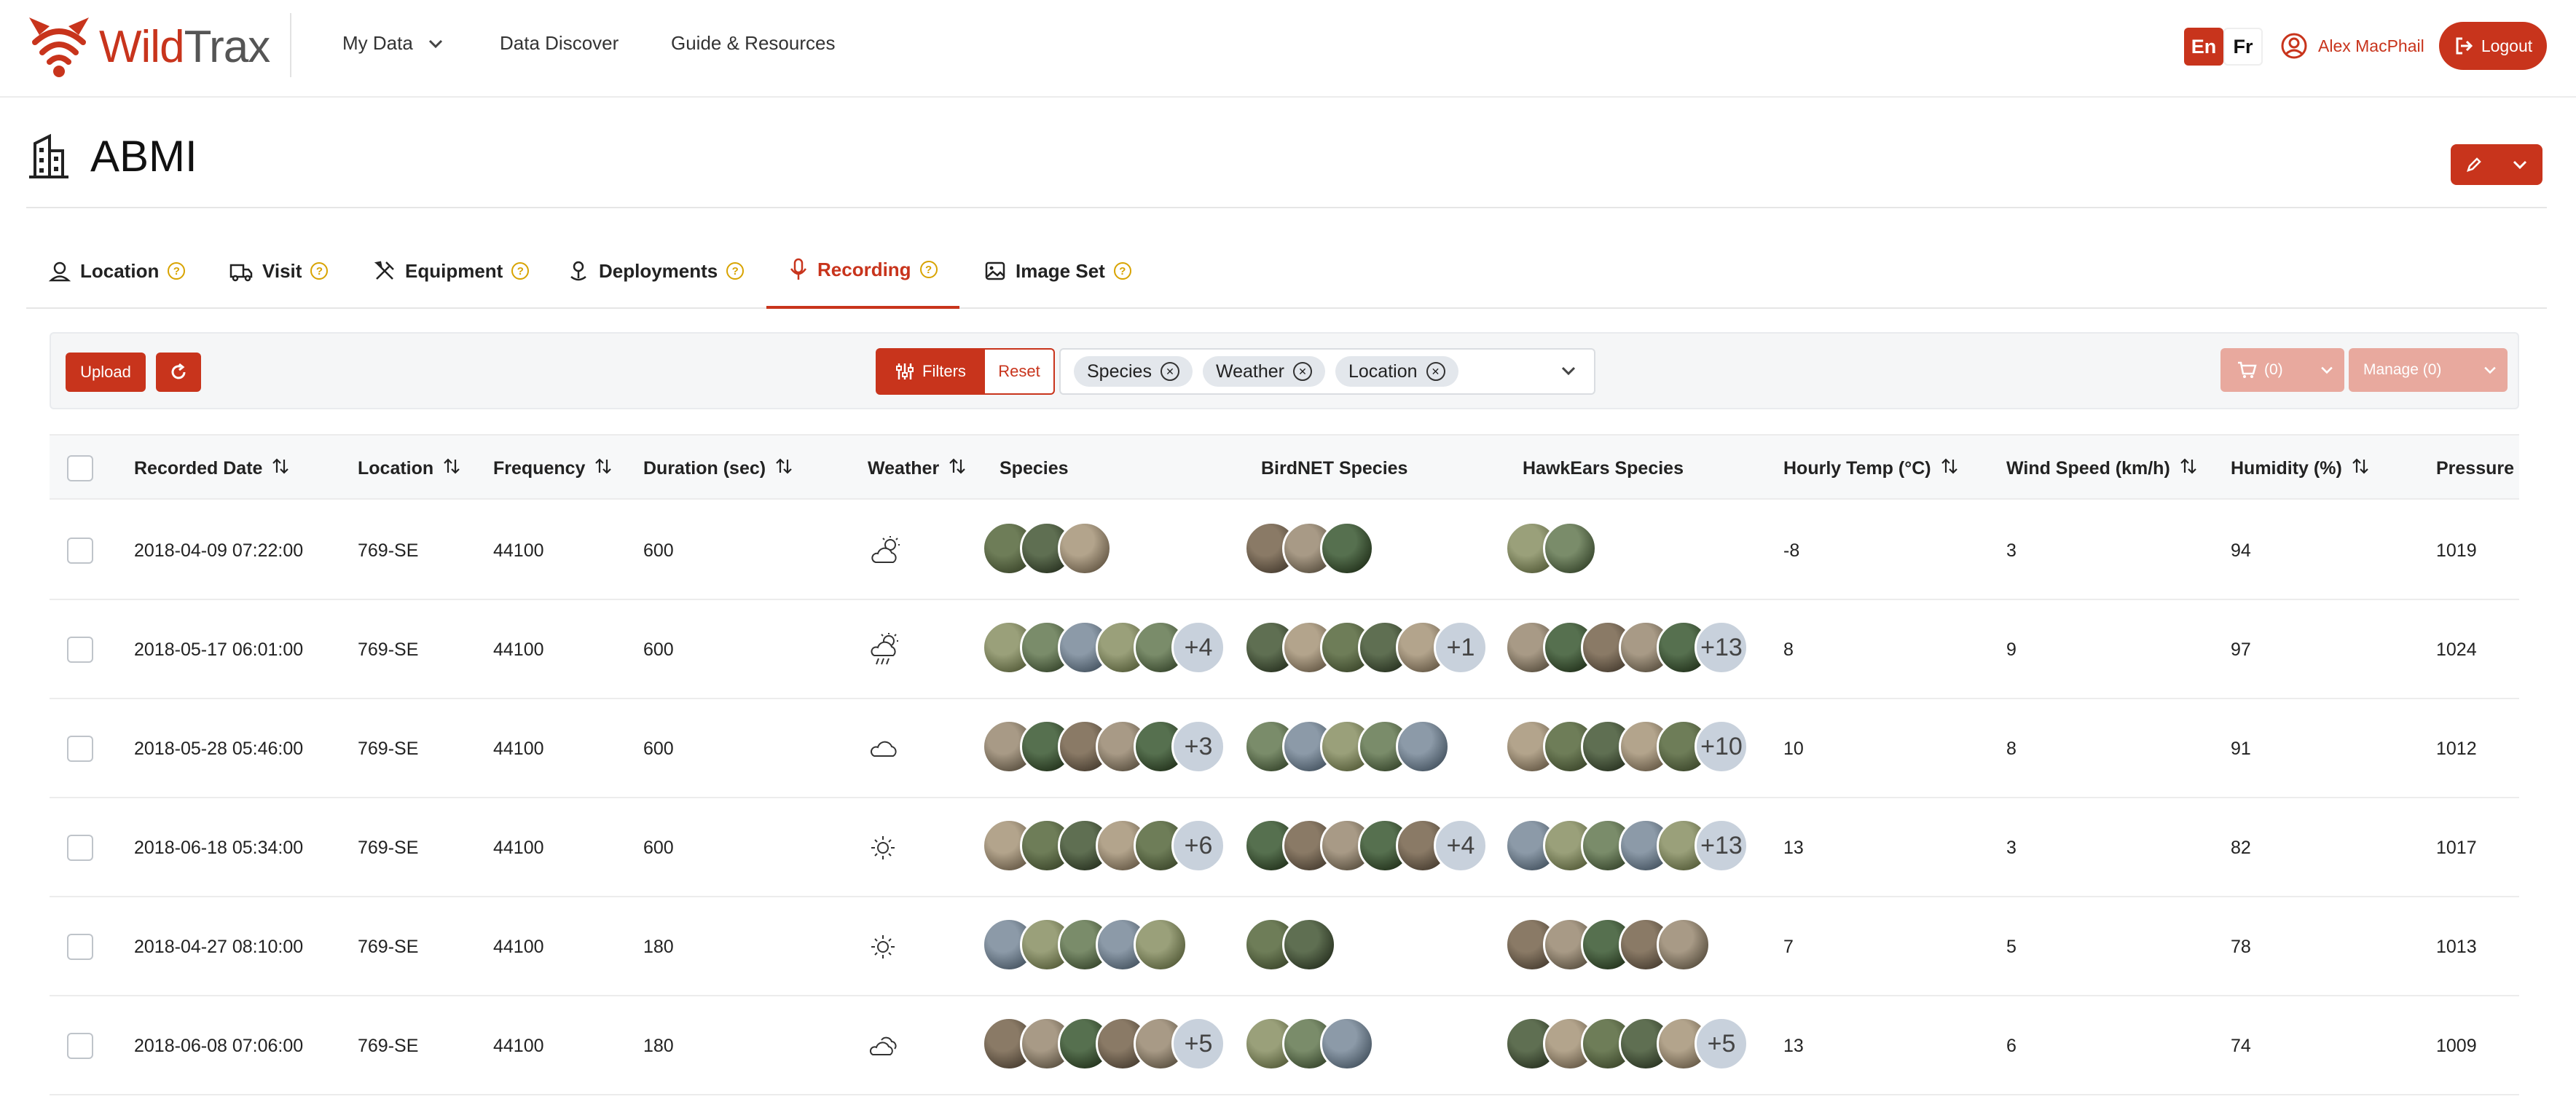 This screenshot has width=2576, height=1110. What do you see at coordinates (106, 372) in the screenshot?
I see `upload-button: Upload` at bounding box center [106, 372].